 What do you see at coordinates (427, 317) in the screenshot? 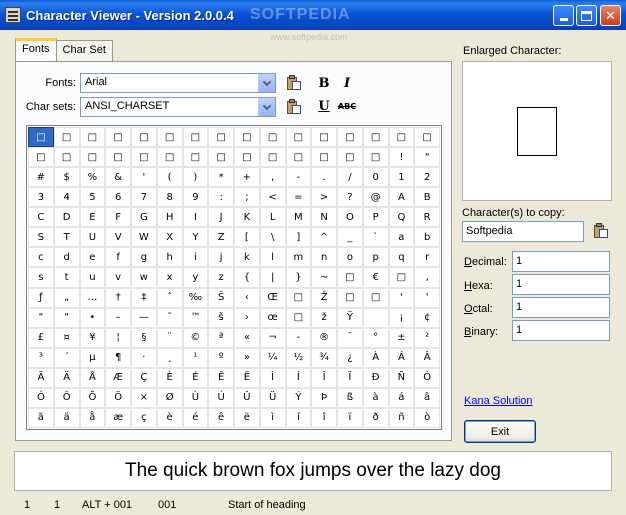
I see `char-cell: ¢` at bounding box center [427, 317].